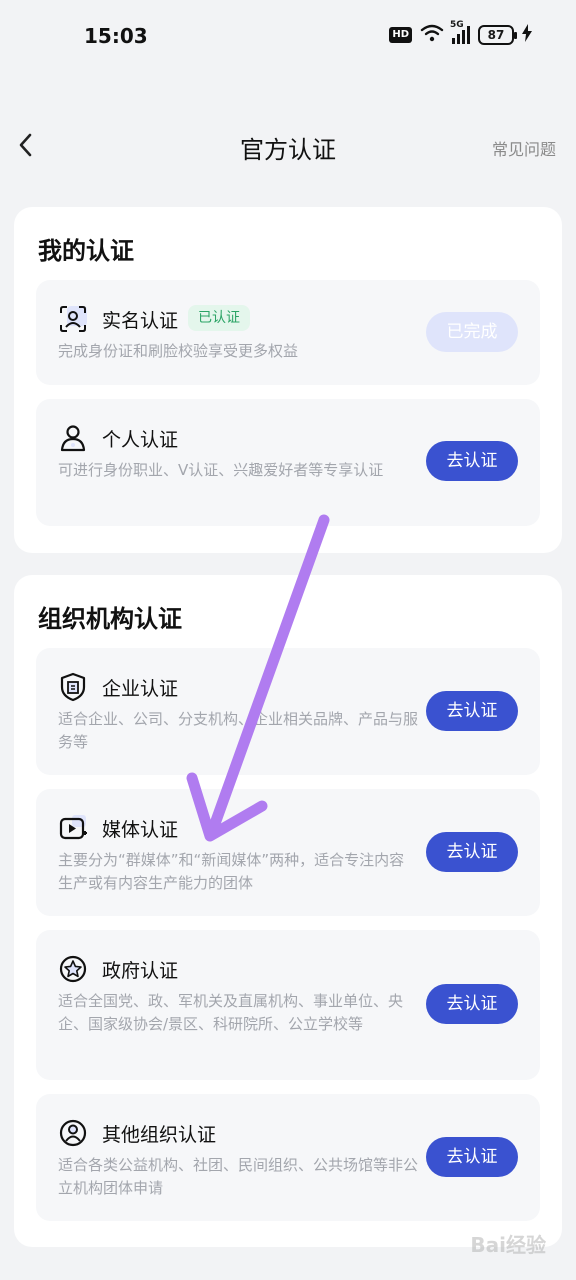 The image size is (576, 1280). Describe the element at coordinates (73, 969) in the screenshot. I see `government-star-icon` at that location.